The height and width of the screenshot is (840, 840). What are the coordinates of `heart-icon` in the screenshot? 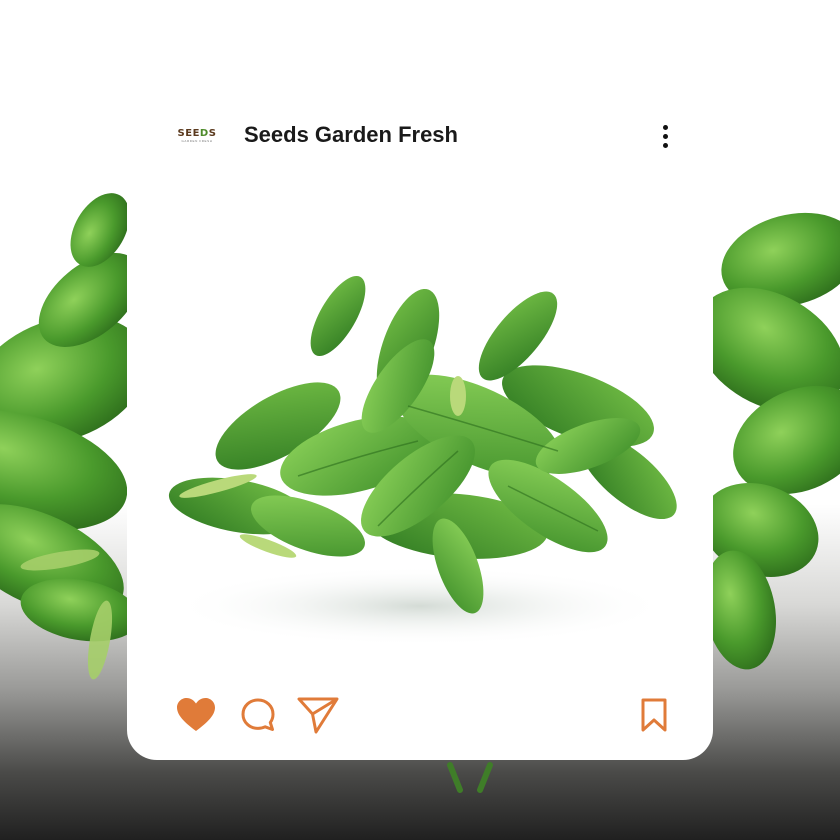 It's located at (196, 714).